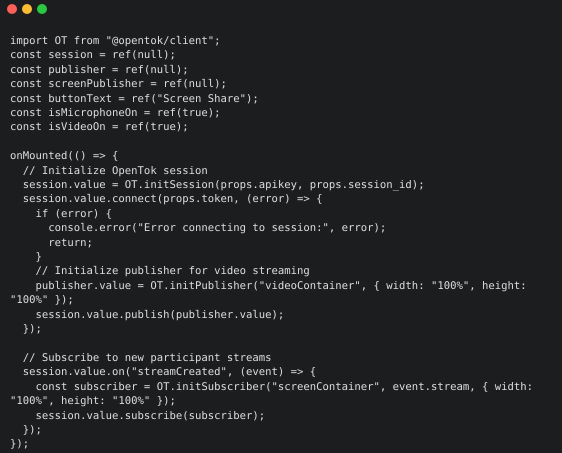  What do you see at coordinates (42, 300) in the screenshot?
I see `code-line: "100%" });` at bounding box center [42, 300].